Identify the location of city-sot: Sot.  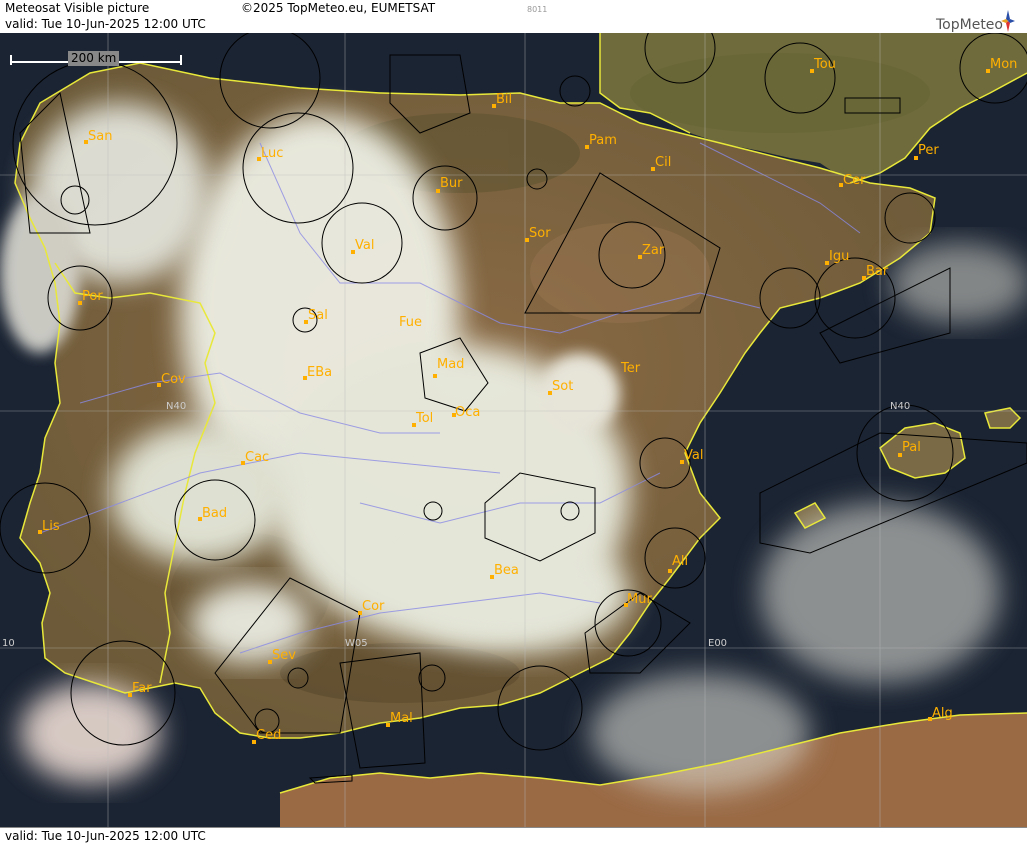
(560, 387).